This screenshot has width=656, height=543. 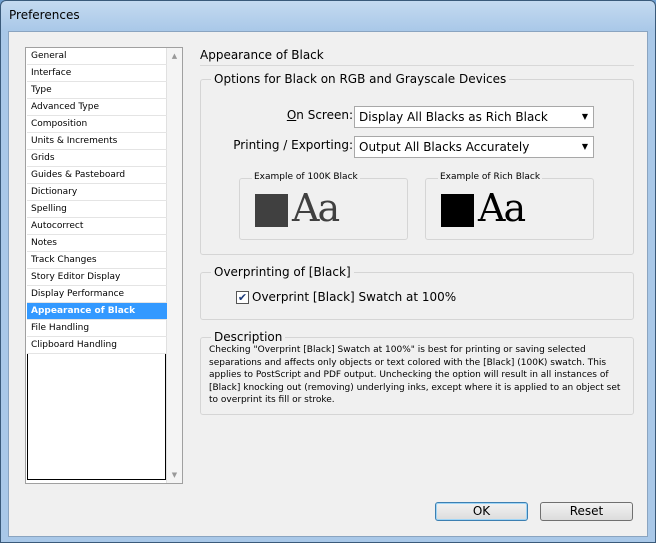 What do you see at coordinates (242, 297) in the screenshot?
I see `overprint-checkbox: ✔` at bounding box center [242, 297].